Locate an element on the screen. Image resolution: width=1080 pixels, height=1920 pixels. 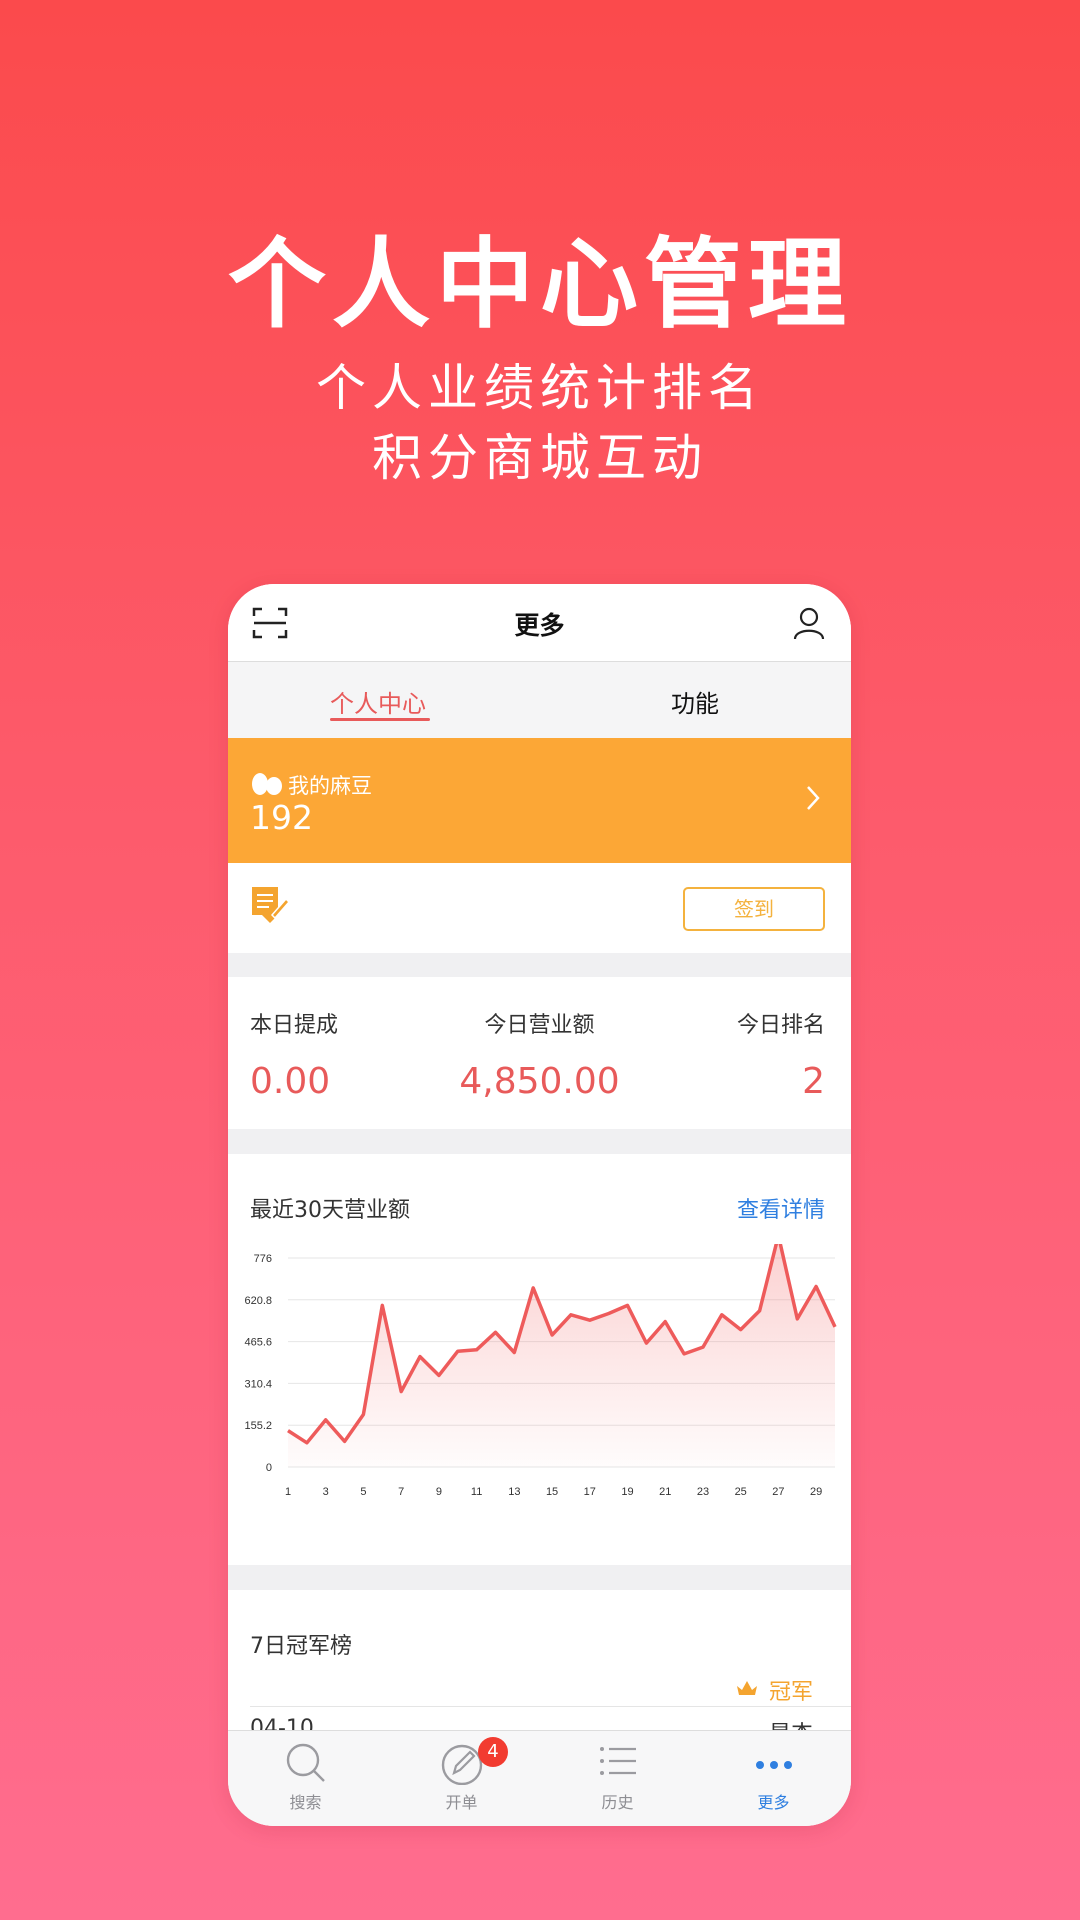
x-tick-label: 1 is located at coordinates (288, 1492).